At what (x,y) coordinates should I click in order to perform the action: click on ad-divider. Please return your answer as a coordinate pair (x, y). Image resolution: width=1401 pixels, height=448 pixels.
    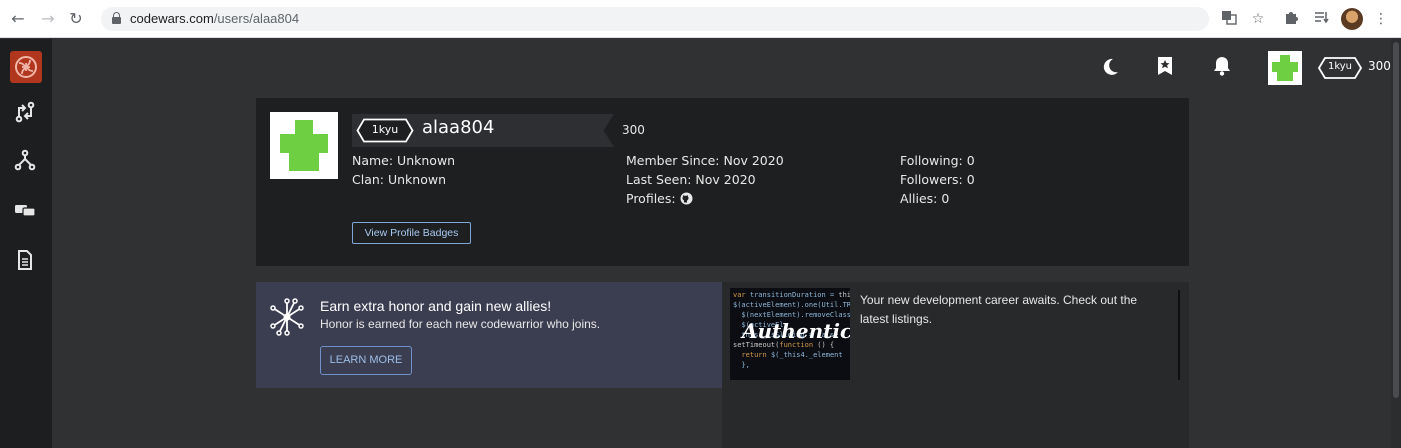
    Looking at the image, I should click on (1179, 335).